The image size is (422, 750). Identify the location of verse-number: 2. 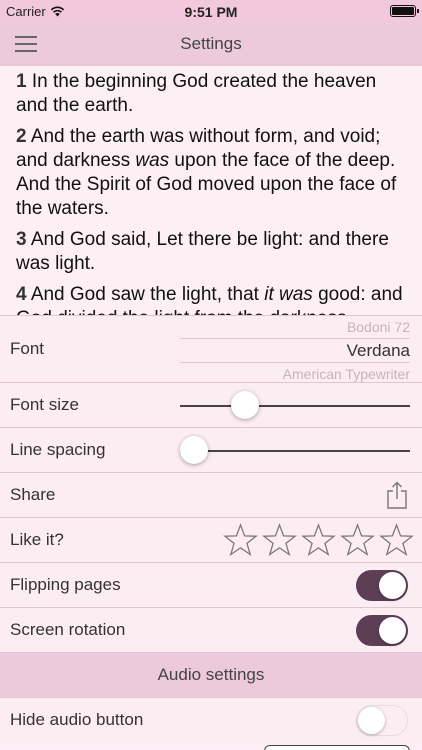
(21, 136).